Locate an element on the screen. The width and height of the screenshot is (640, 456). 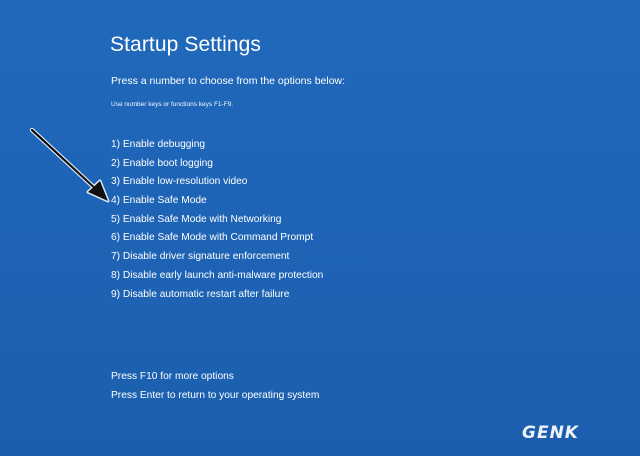
option-enable-safe-mode: 4) Enable Safe Mode is located at coordinates (217, 201).